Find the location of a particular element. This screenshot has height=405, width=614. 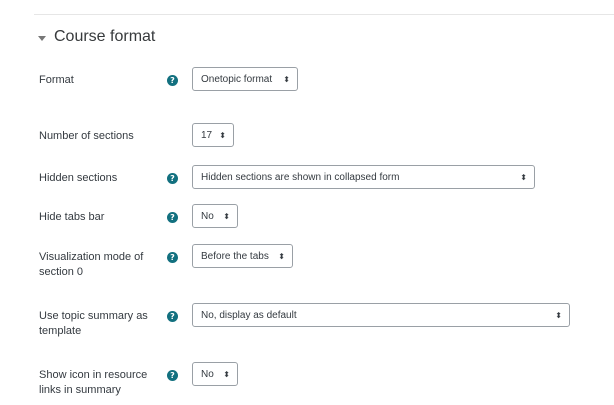

numsections-select: 17 ⬍ is located at coordinates (213, 135).